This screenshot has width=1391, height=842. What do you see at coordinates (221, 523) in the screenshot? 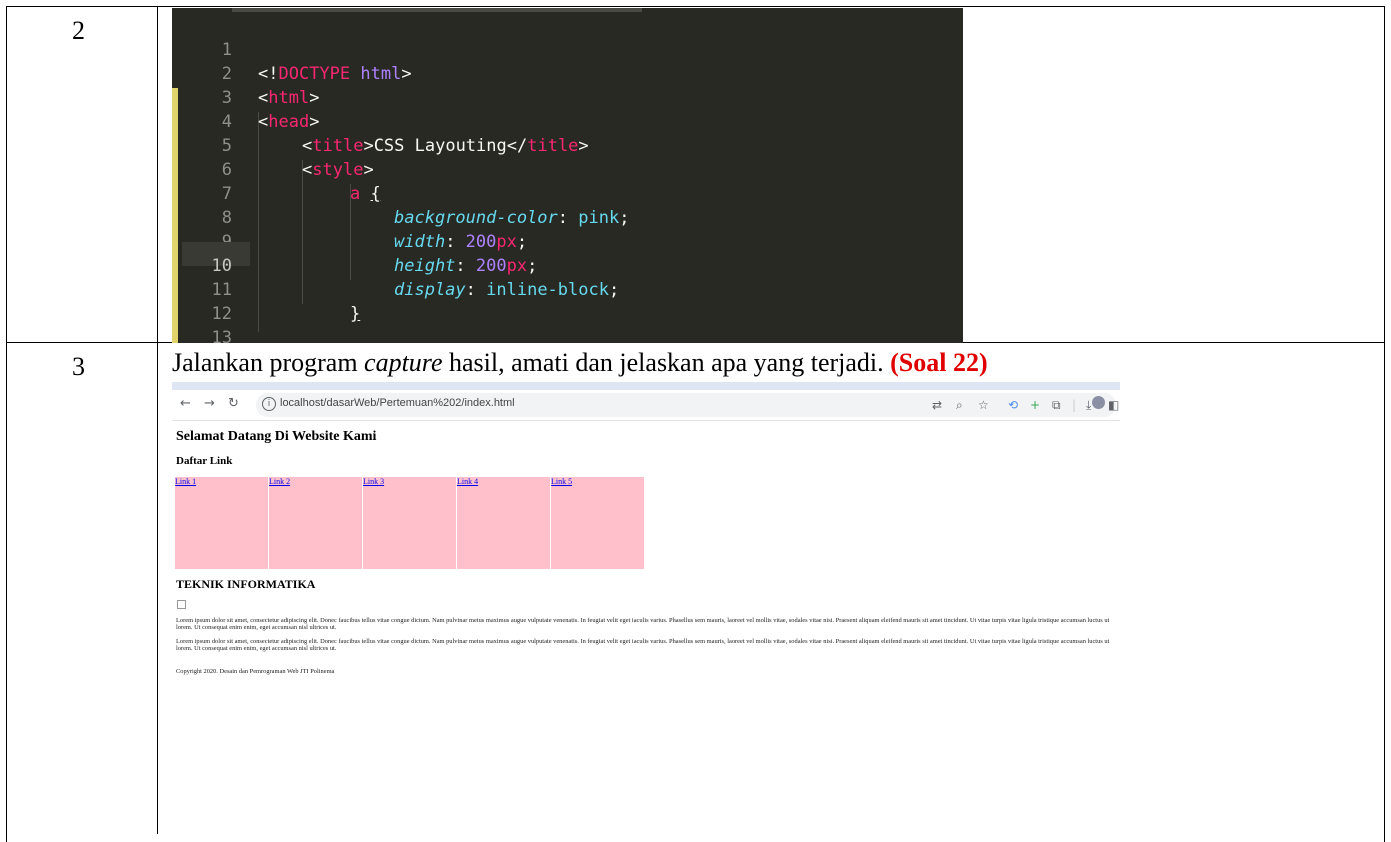
I see `link-box-1: Link 1` at bounding box center [221, 523].